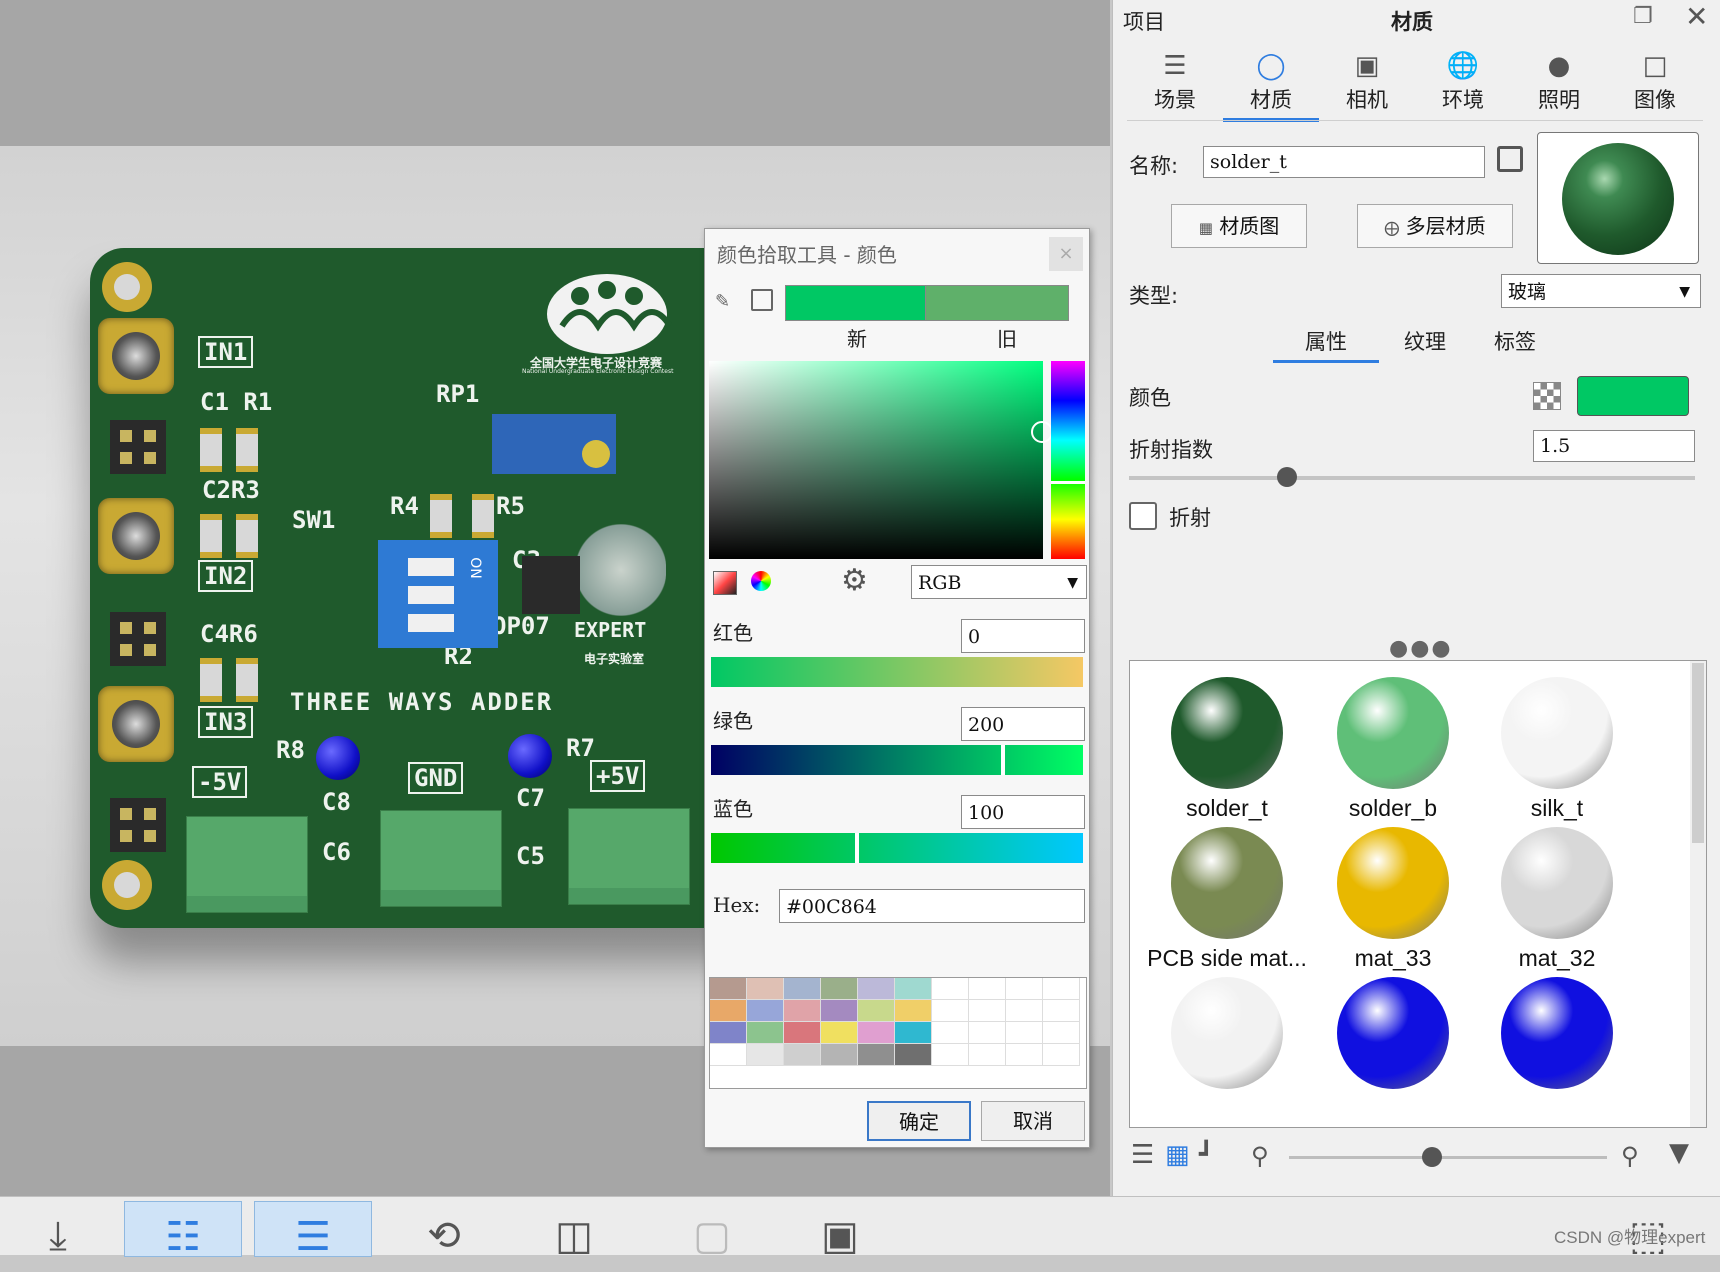 This screenshot has height=1272, width=1720. I want to click on save-material-icon, so click(1510, 159).